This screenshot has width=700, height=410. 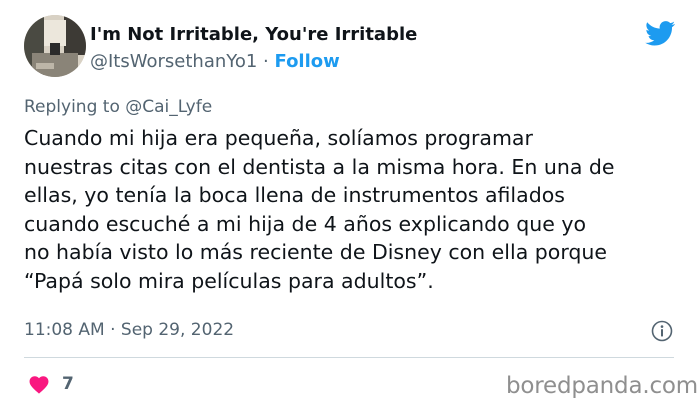 I want to click on tweet-timestamp: 11:08 AM · Sep 29, 2022, so click(x=129, y=330).